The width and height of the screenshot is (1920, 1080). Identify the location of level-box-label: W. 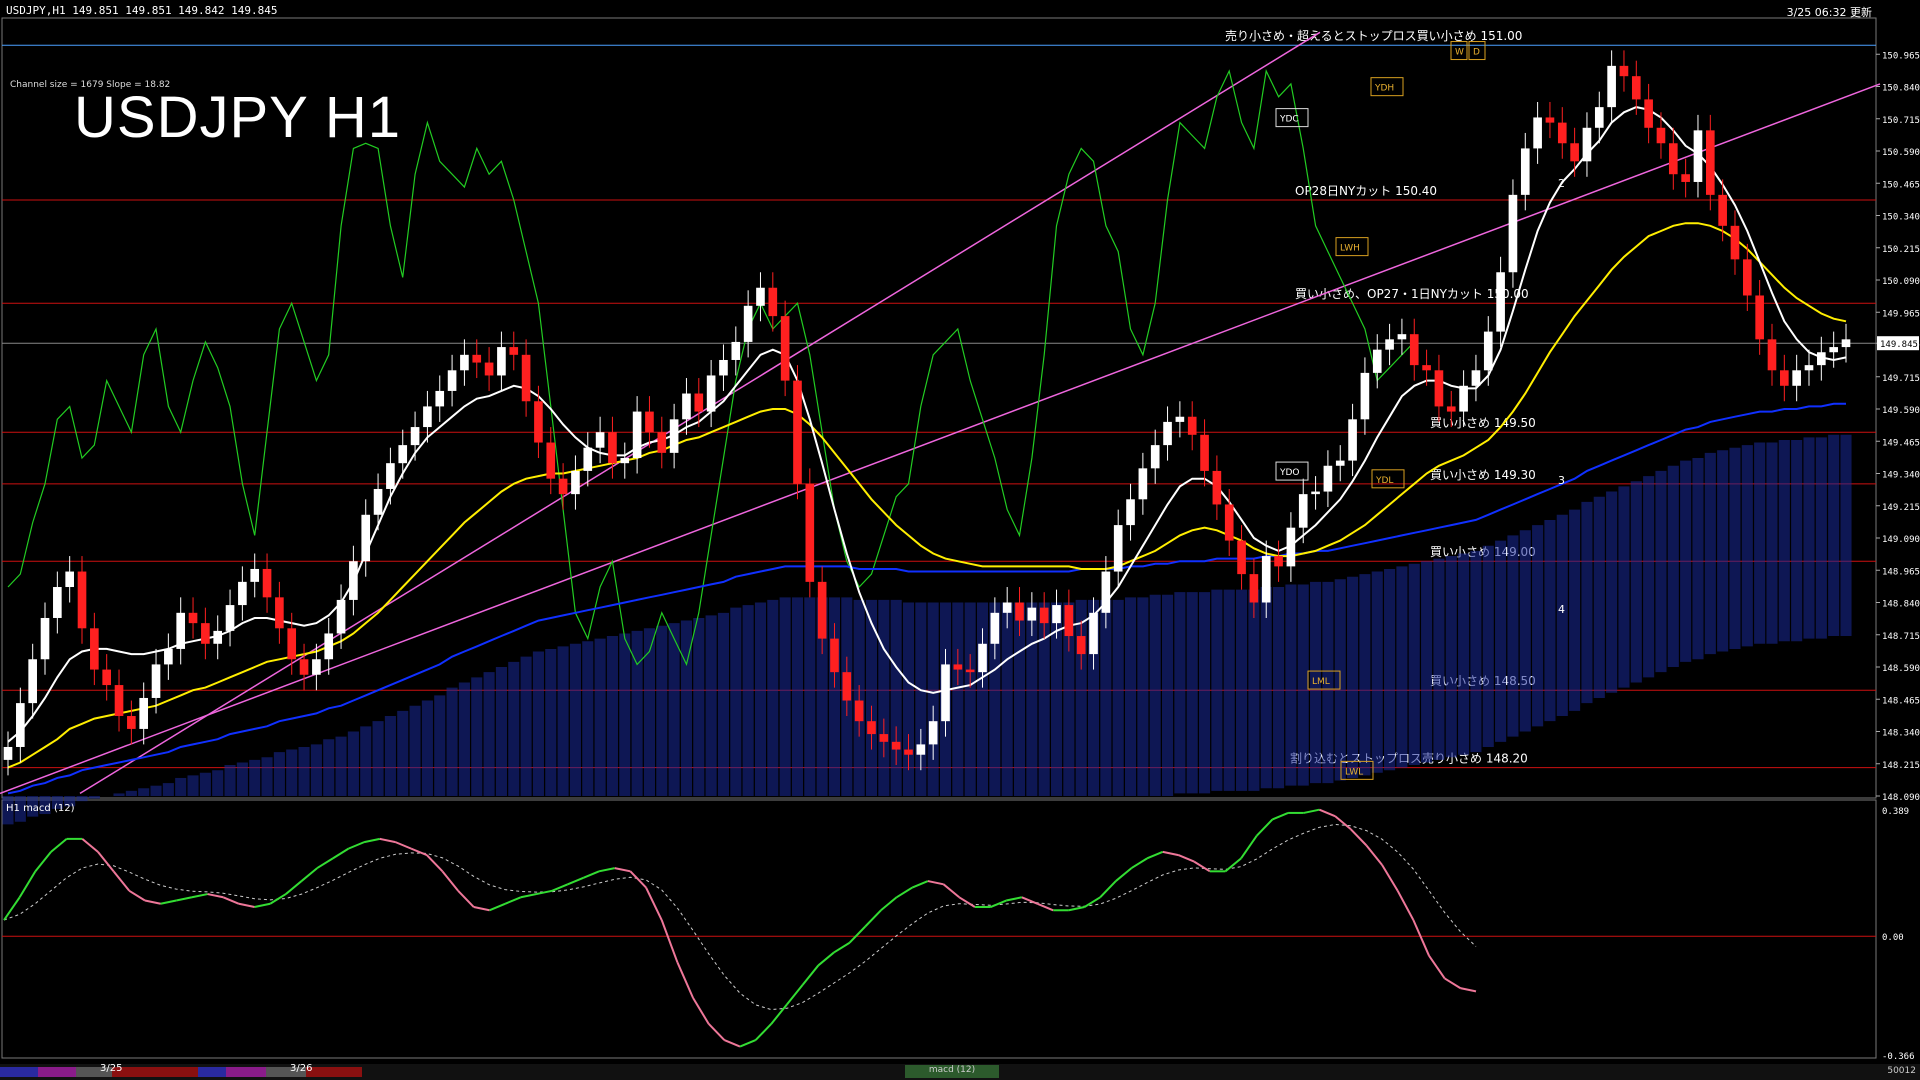
(1459, 53).